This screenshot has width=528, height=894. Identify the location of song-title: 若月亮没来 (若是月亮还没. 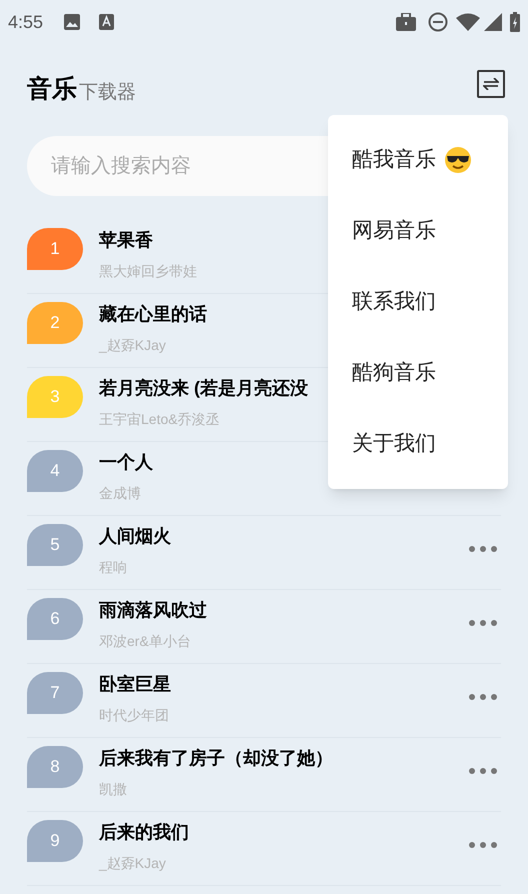
(203, 388).